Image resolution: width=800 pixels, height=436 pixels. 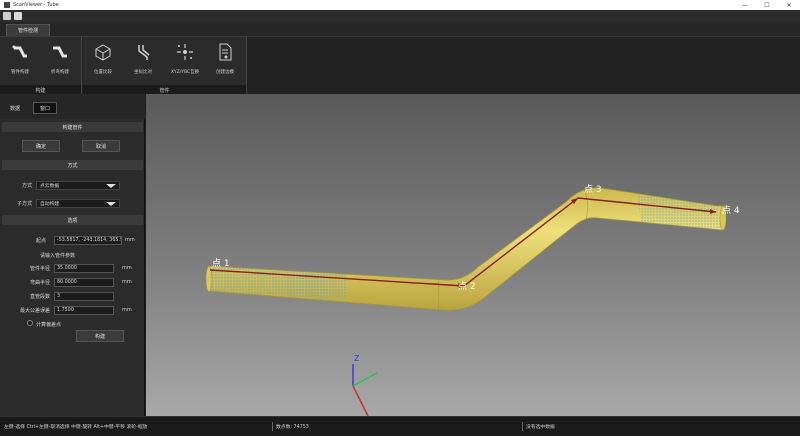 I want to click on param-hint: 请输入管件参数, so click(x=58, y=256).